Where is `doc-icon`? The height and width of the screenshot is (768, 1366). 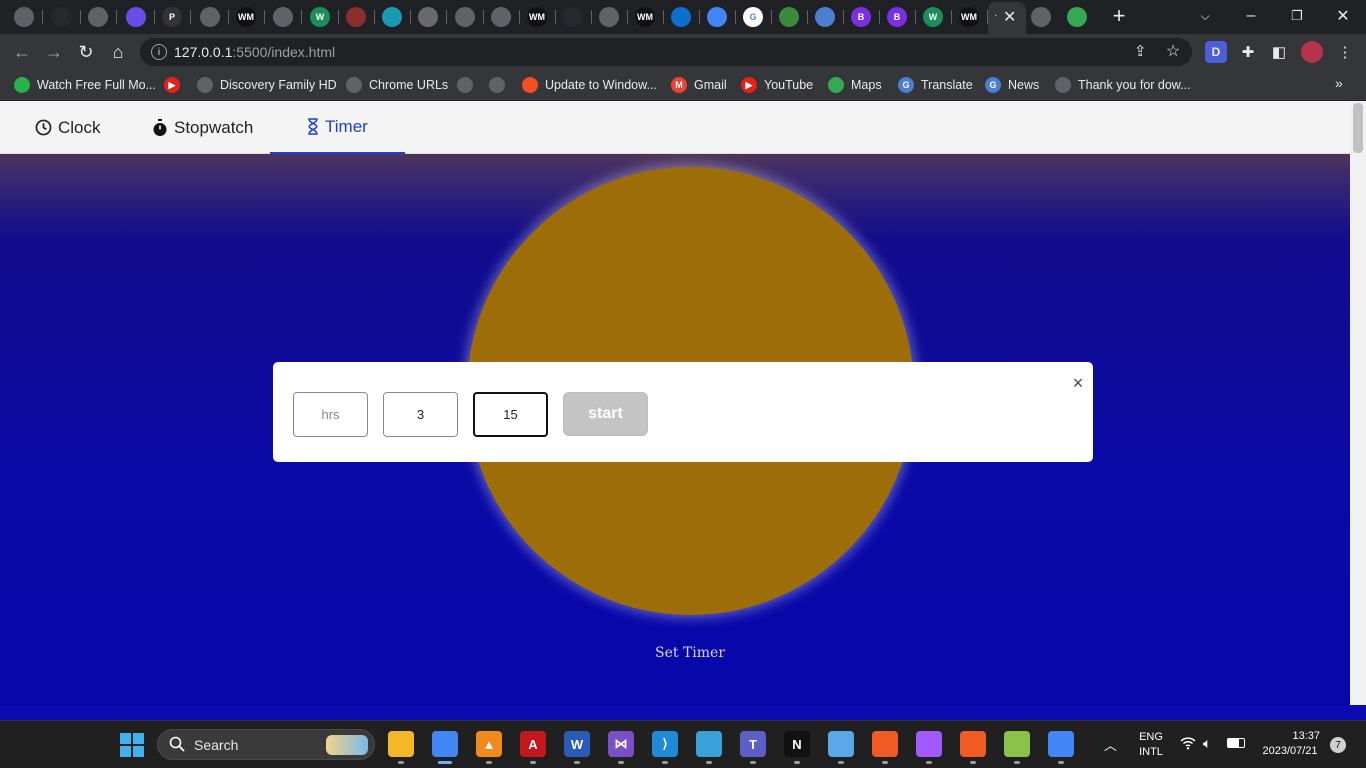 doc-icon is located at coordinates (789, 17).